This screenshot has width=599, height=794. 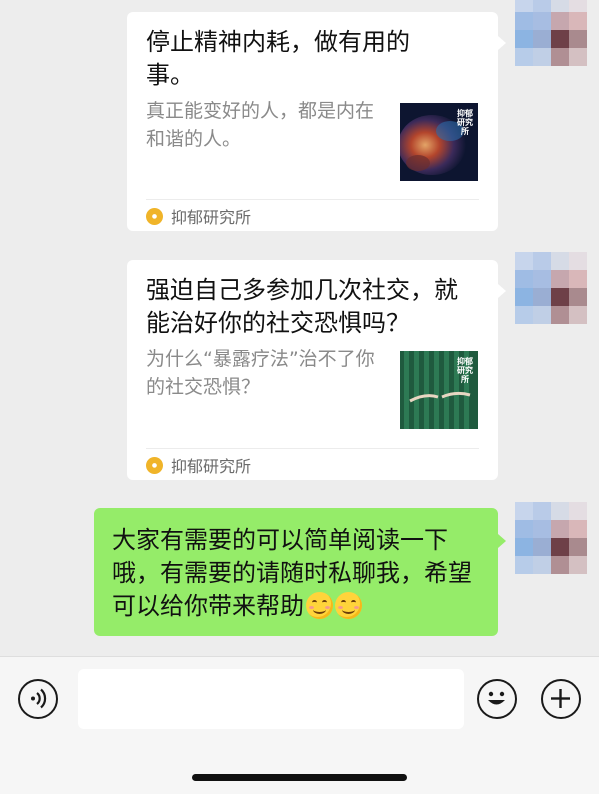 What do you see at coordinates (302, 306) in the screenshot?
I see `article-title: 强迫自己多参加几次社交，就能治好你的社交恐惧吗？` at bounding box center [302, 306].